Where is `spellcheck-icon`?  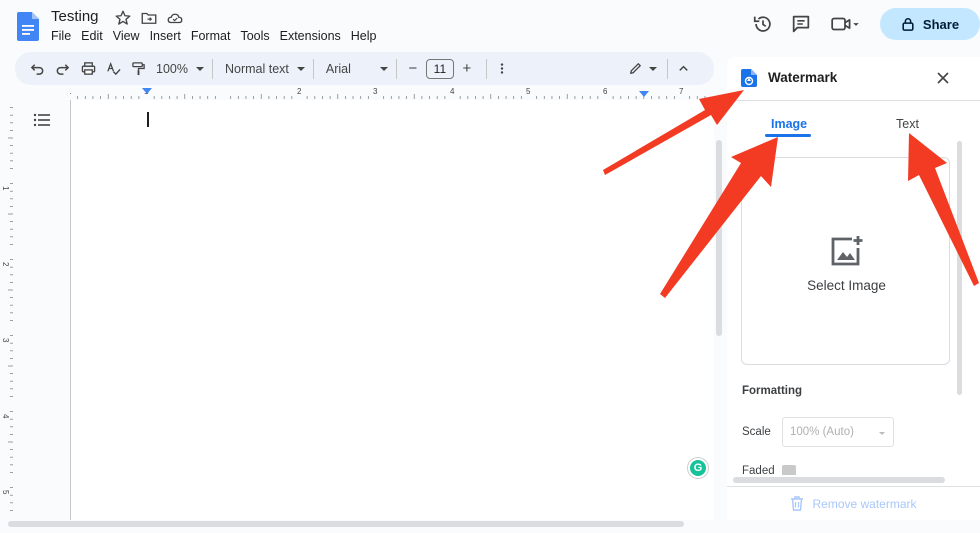
spellcheck-icon is located at coordinates (113, 68).